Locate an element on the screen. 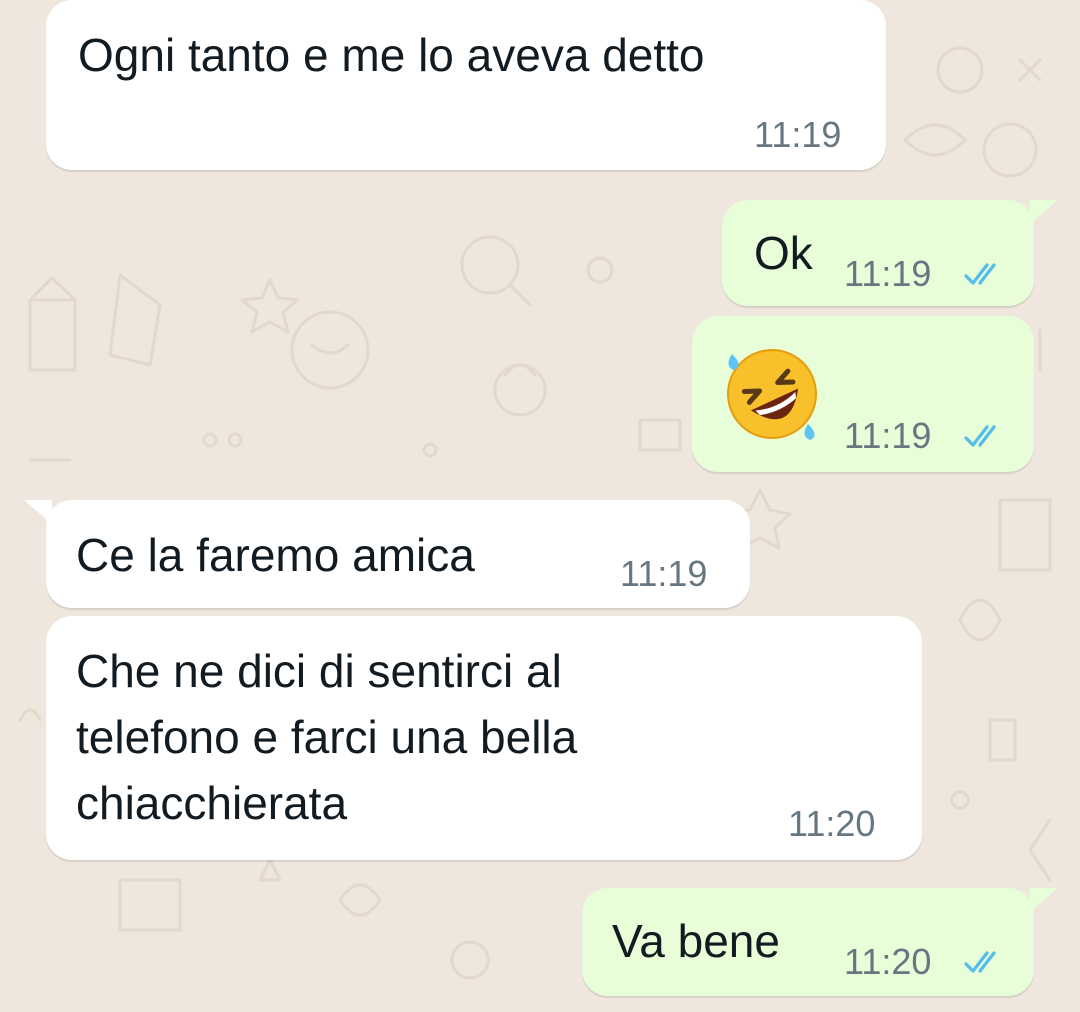 The height and width of the screenshot is (1012, 1080). message-text: Ogni tanto e me lo aveva detto is located at coordinates (391, 55).